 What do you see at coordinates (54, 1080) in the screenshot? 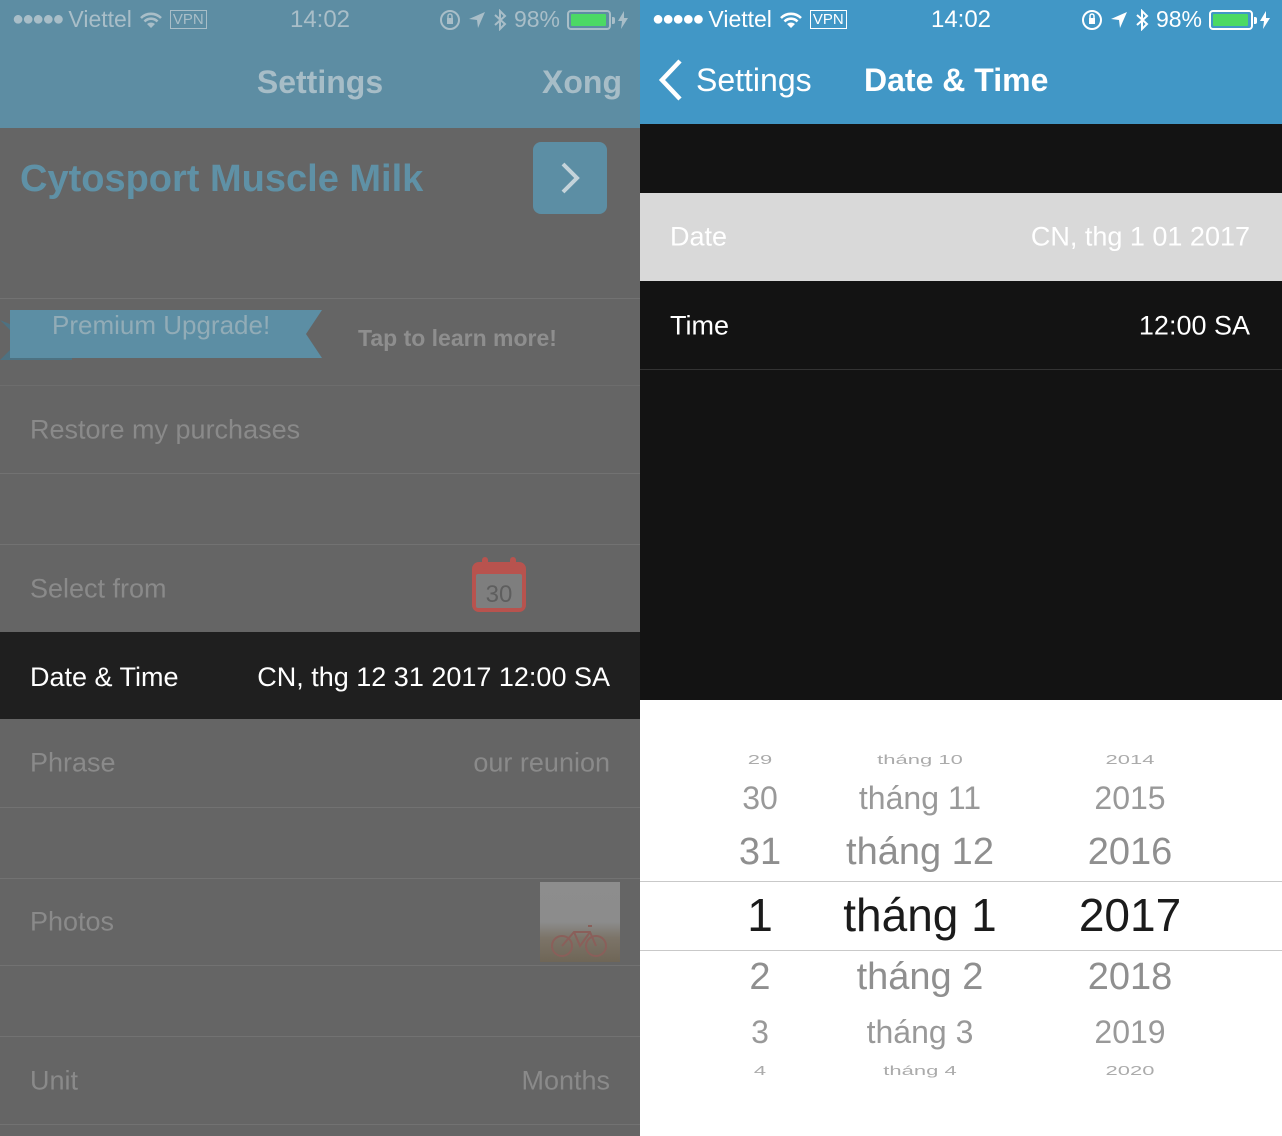
I see `unit-label: Unit` at bounding box center [54, 1080].